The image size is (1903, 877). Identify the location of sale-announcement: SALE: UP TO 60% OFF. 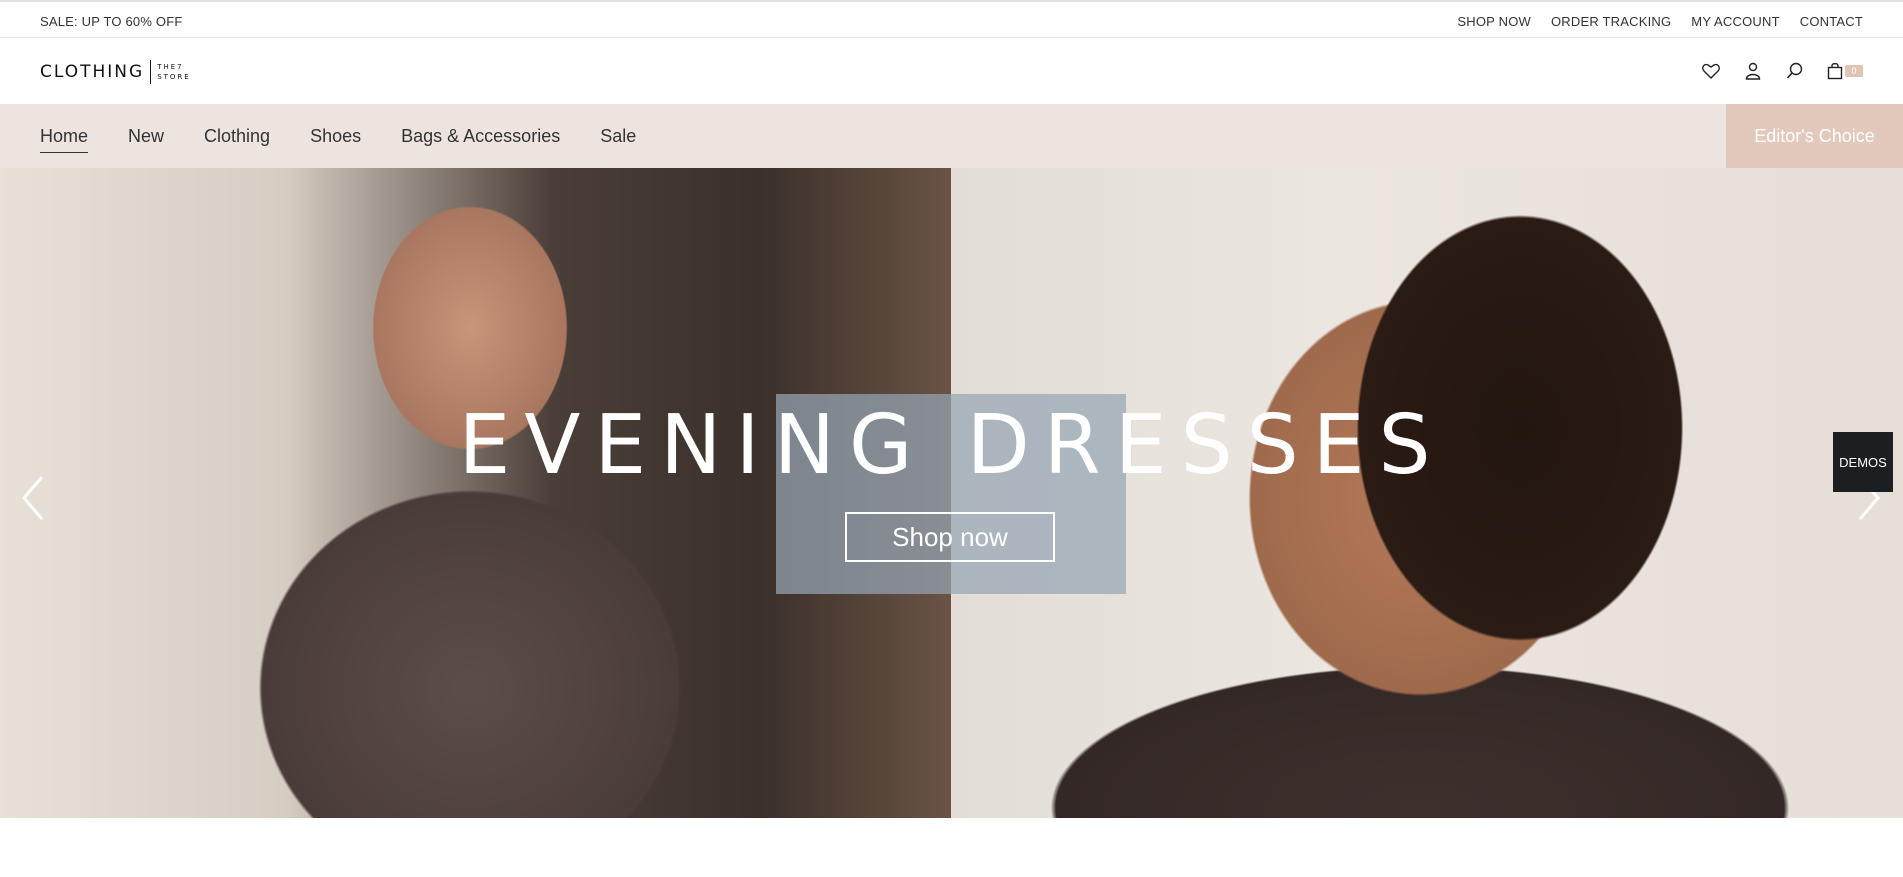
(111, 21).